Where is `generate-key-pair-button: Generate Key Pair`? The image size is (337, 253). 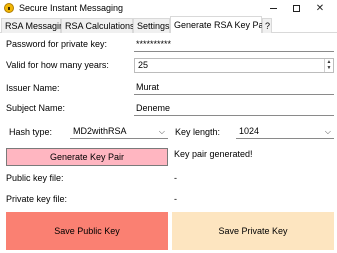 generate-key-pair-button: Generate Key Pair is located at coordinates (87, 157).